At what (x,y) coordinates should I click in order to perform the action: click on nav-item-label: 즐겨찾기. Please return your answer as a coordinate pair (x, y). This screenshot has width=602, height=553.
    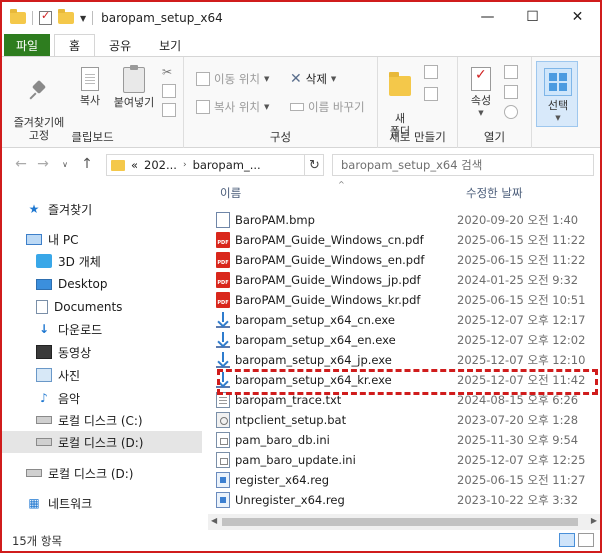
    Looking at the image, I should click on (70, 209).